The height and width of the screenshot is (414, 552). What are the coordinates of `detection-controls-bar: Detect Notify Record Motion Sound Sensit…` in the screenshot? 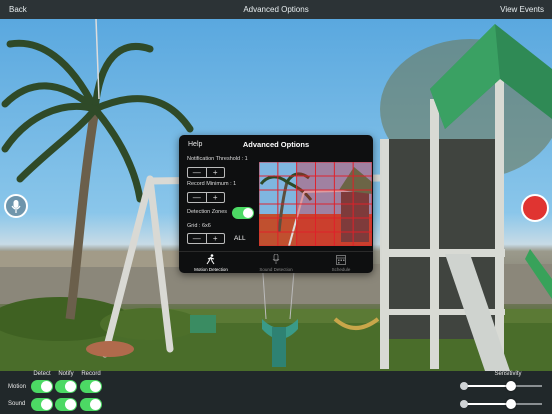 It's located at (276, 392).